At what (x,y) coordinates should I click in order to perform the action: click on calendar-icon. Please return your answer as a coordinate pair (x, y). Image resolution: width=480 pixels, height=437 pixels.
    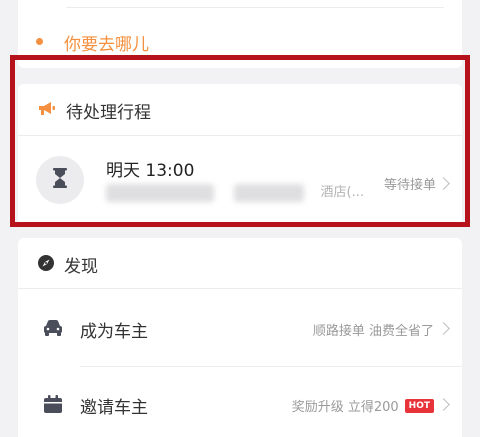
    Looking at the image, I should click on (53, 404).